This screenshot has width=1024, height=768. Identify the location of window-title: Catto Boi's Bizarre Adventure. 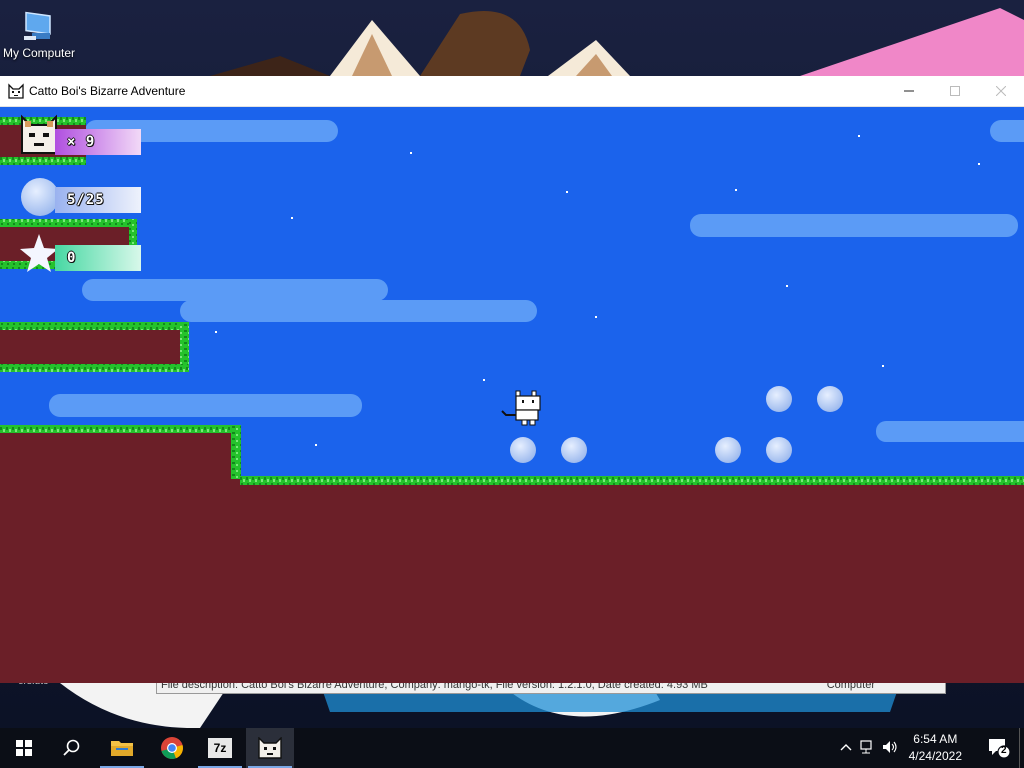
(107, 91).